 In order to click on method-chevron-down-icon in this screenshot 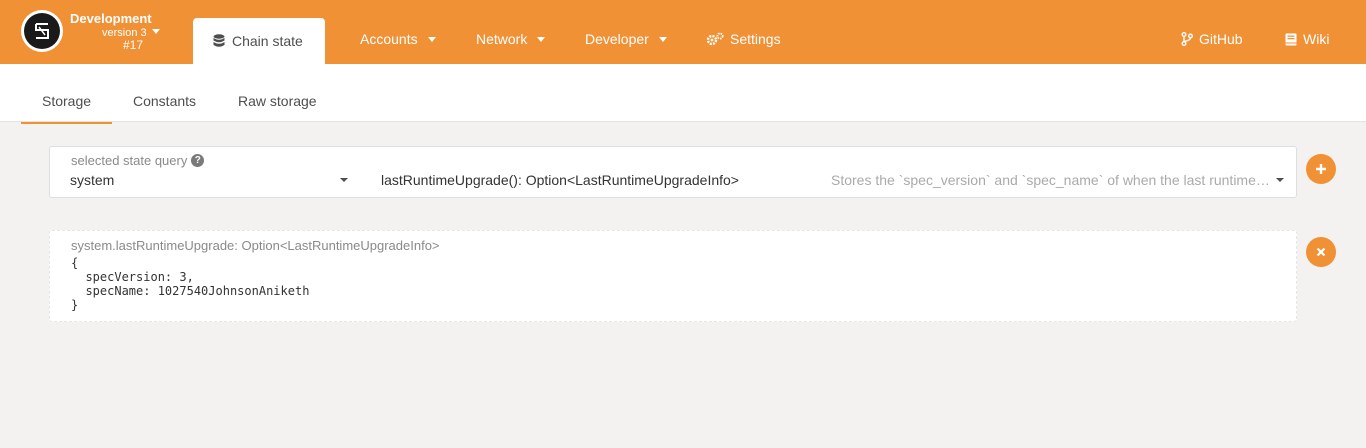, I will do `click(1280, 180)`.